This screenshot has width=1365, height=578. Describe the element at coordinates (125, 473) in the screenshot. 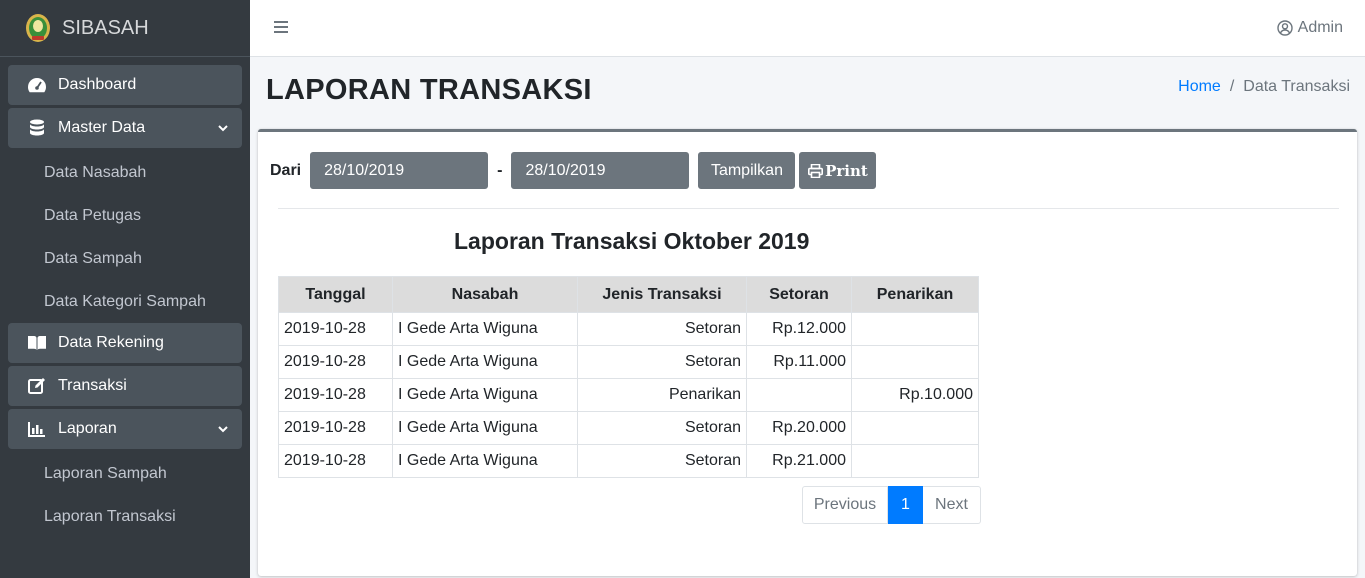

I see `sidebar-item-laporan-sampah: Laporan Sampah` at that location.